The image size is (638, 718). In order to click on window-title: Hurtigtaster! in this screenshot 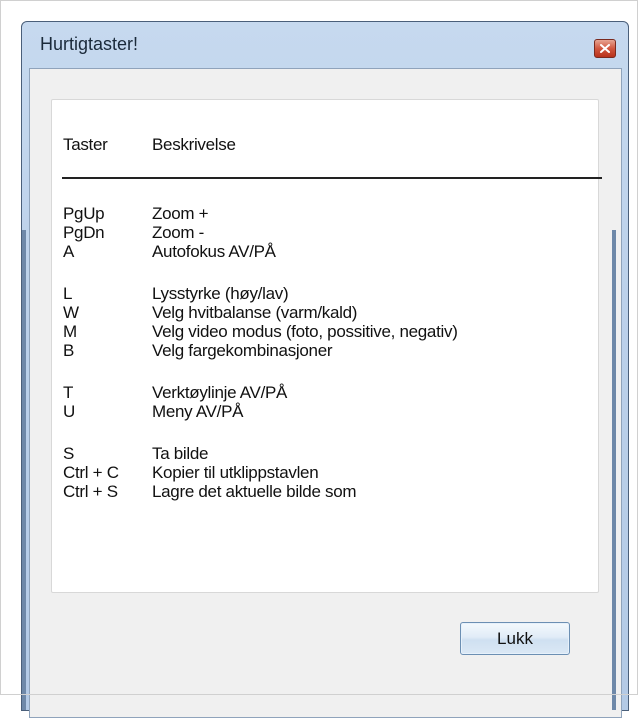, I will do `click(89, 44)`.